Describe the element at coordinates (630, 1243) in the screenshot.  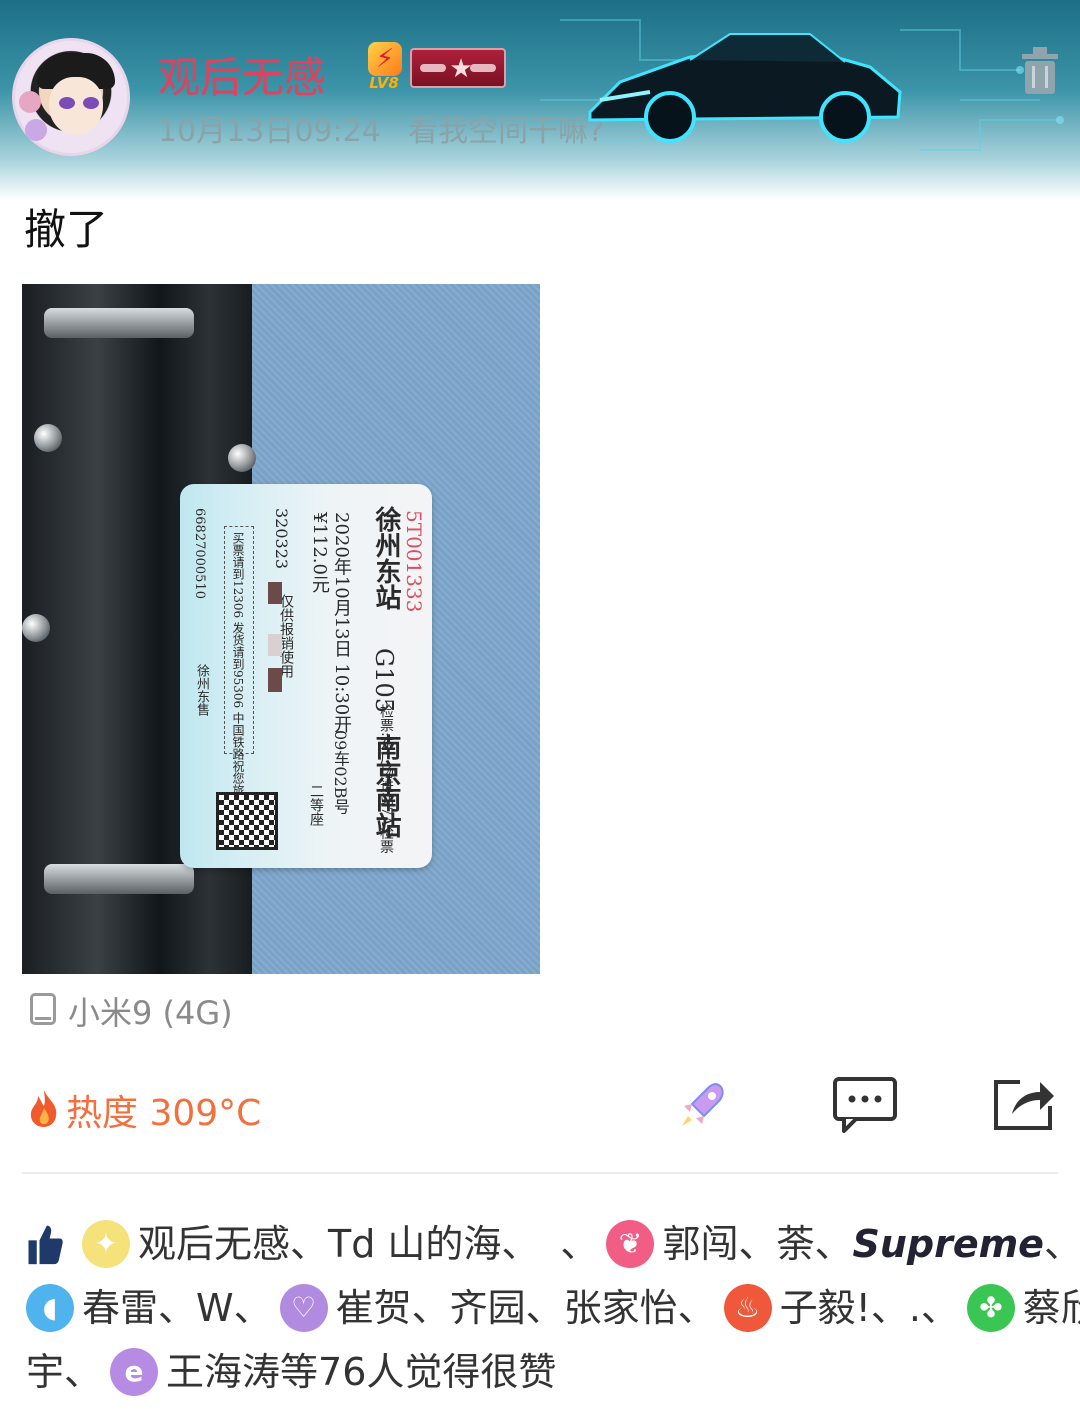
I see `user-badge-wing-icon: ❦` at that location.